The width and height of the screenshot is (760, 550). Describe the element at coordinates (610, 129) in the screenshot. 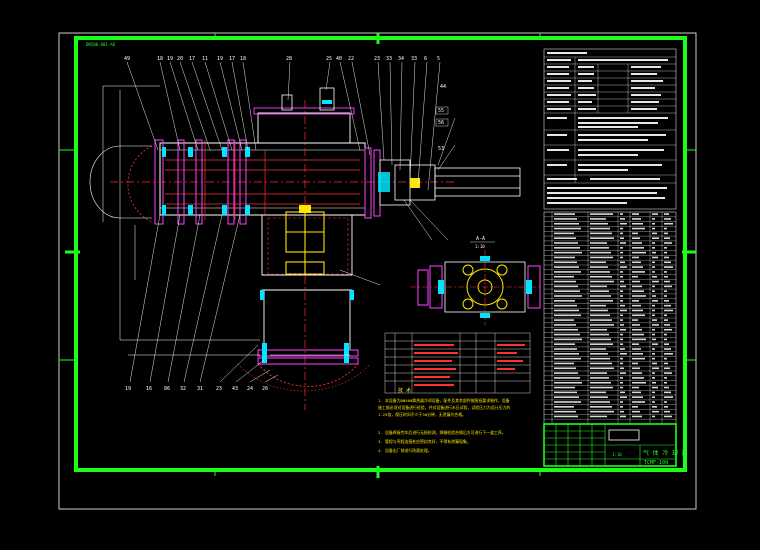

I see `spec-table` at that location.